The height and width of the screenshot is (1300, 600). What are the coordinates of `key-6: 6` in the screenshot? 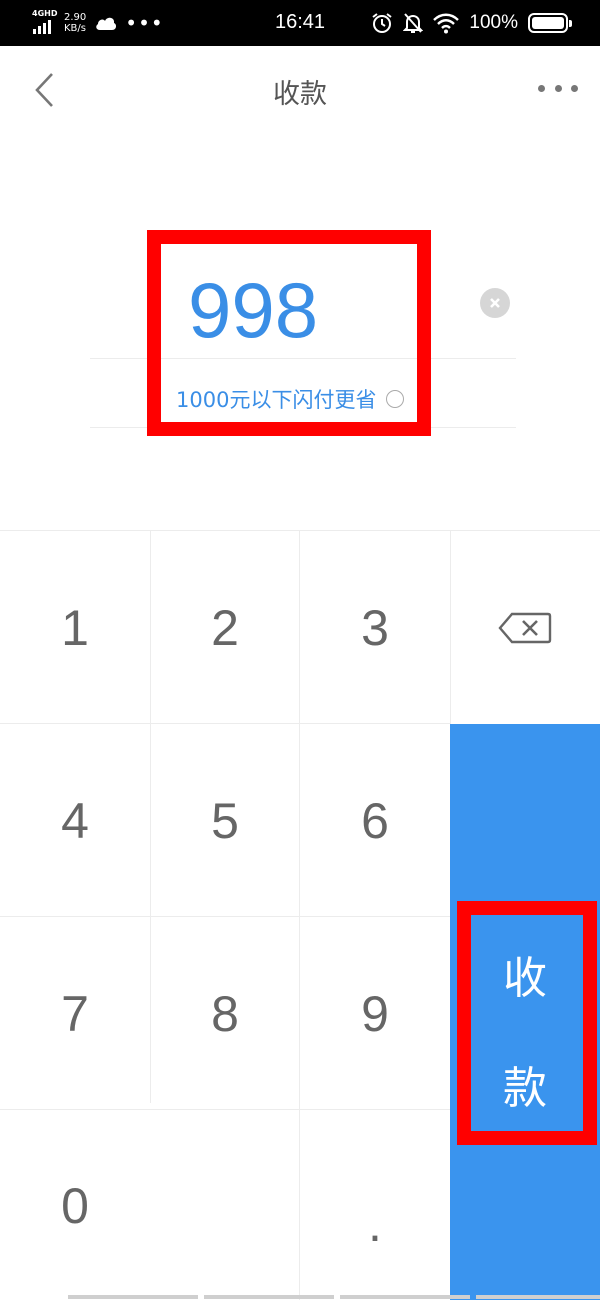 It's located at (375, 820).